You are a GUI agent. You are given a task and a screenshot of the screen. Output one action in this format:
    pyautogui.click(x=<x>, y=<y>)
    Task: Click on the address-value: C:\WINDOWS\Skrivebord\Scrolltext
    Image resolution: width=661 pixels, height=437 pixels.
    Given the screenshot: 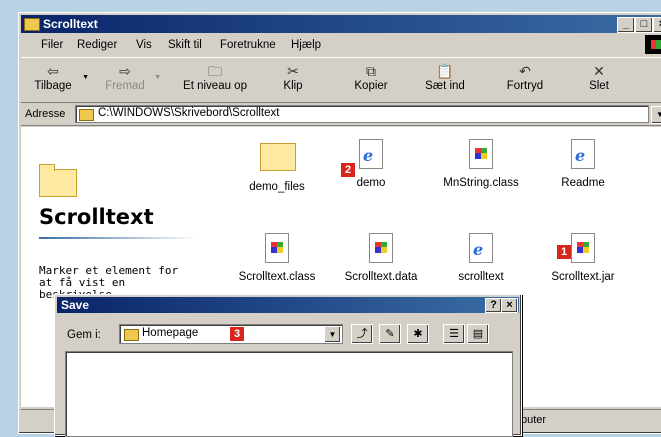 What is the action you would take?
    pyautogui.click(x=189, y=113)
    